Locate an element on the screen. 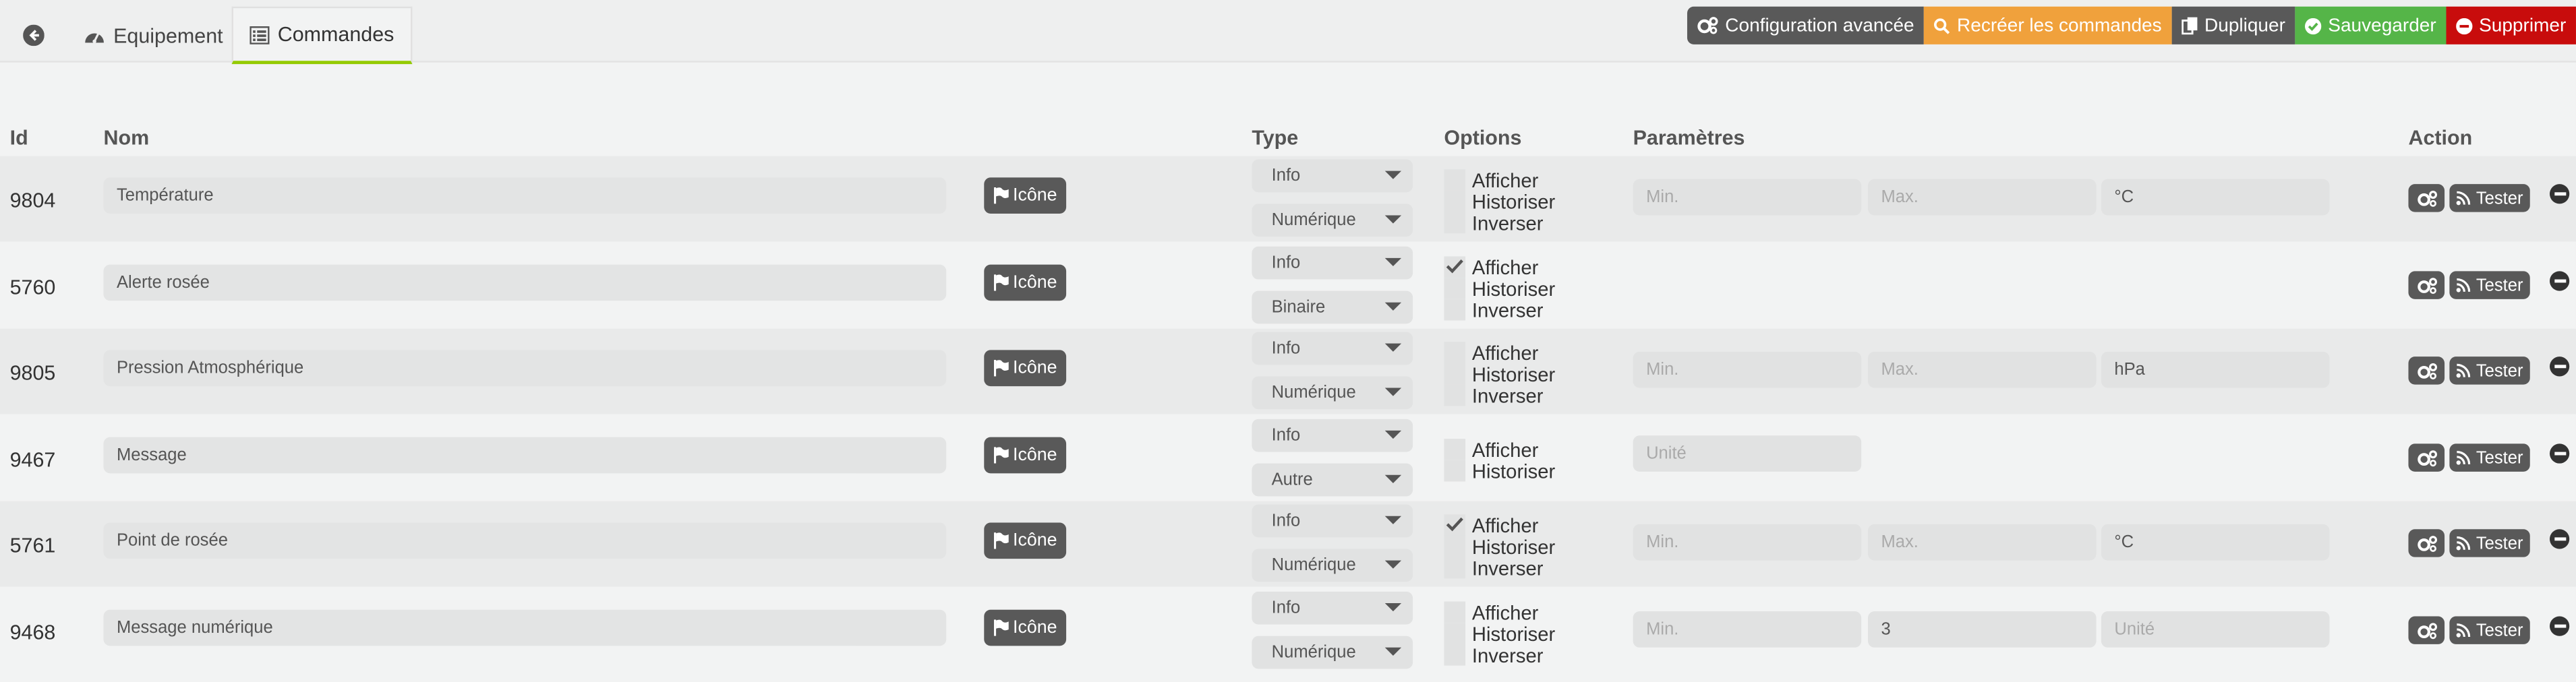 The height and width of the screenshot is (682, 2576). command-name-input: Pression Atmosphérique is located at coordinates (525, 368).